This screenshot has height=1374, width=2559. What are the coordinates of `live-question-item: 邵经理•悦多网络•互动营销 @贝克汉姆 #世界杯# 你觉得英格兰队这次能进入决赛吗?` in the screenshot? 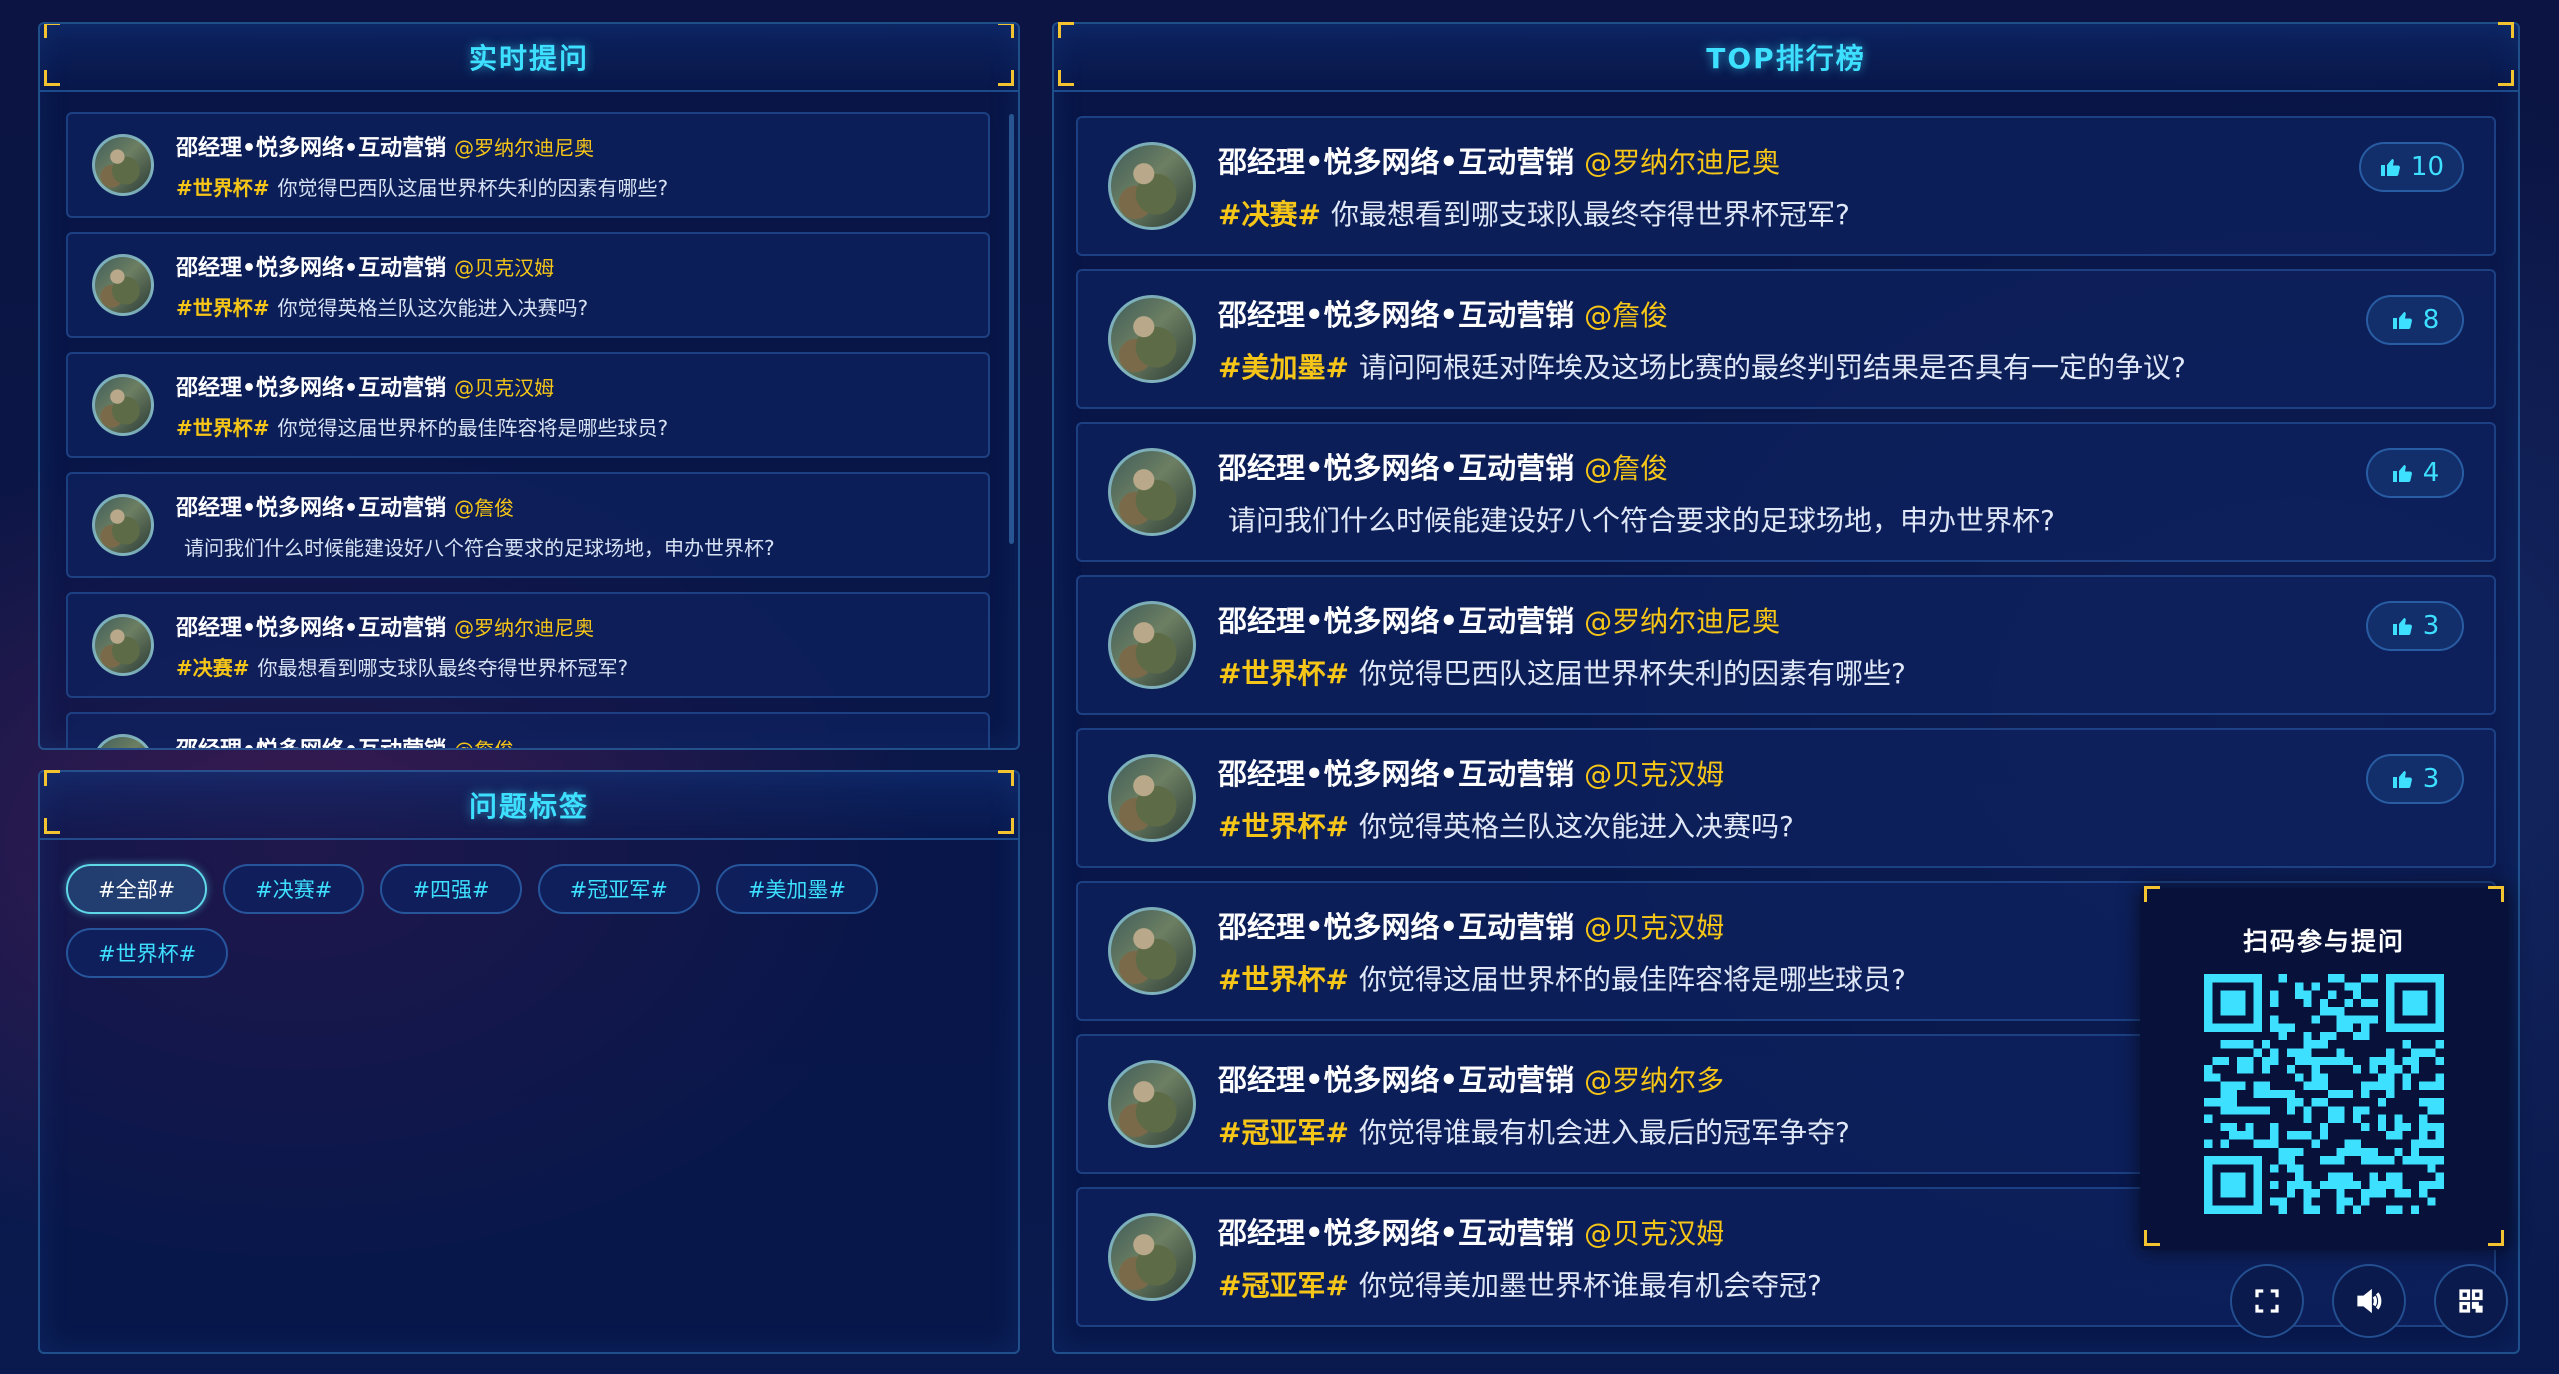 It's located at (528, 285).